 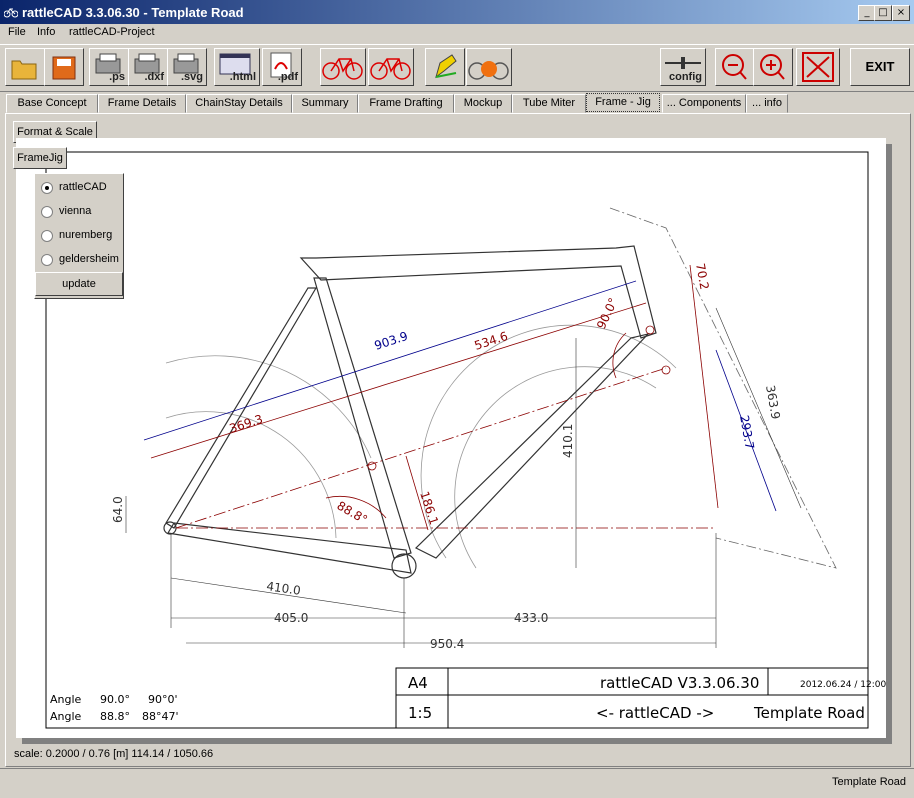 What do you see at coordinates (24, 70) in the screenshot?
I see `folder-icon` at bounding box center [24, 70].